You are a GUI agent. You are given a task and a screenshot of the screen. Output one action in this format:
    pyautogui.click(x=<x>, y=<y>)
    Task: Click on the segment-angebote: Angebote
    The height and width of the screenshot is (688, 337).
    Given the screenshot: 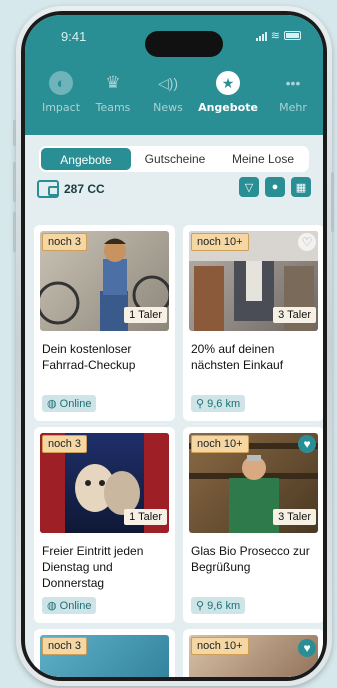 What is the action you would take?
    pyautogui.click(x=86, y=159)
    